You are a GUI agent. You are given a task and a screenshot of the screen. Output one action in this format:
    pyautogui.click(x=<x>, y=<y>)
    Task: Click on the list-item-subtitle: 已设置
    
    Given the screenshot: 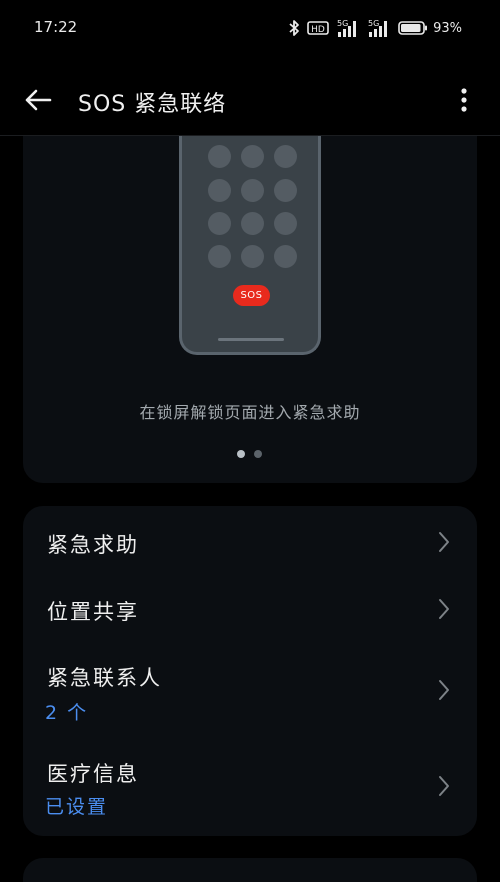 What is the action you would take?
    pyautogui.click(x=77, y=807)
    